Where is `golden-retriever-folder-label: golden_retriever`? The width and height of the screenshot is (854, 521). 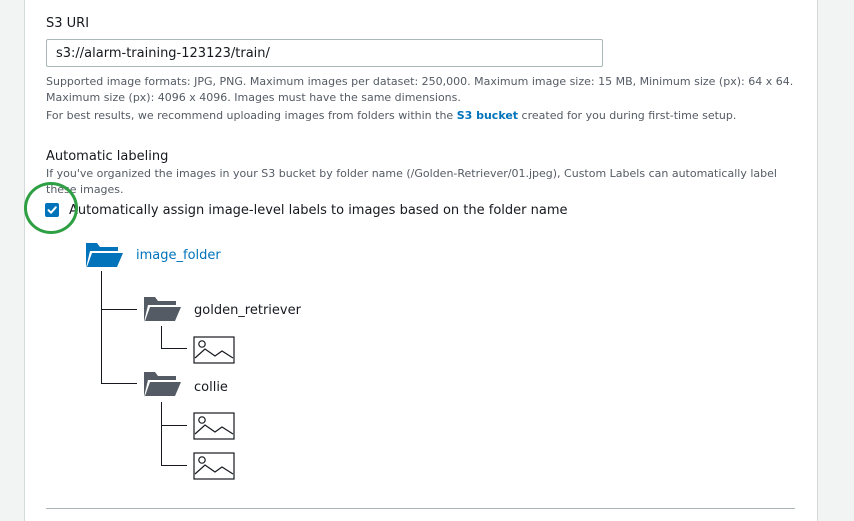
golden-retriever-folder-label: golden_retriever is located at coordinates (247, 310).